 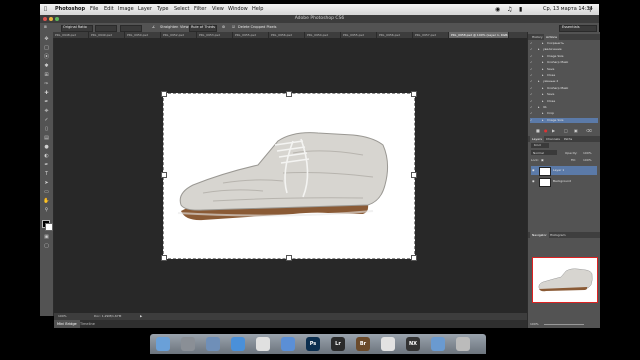 I want to click on zoom-window-icon, so click(x=57, y=19).